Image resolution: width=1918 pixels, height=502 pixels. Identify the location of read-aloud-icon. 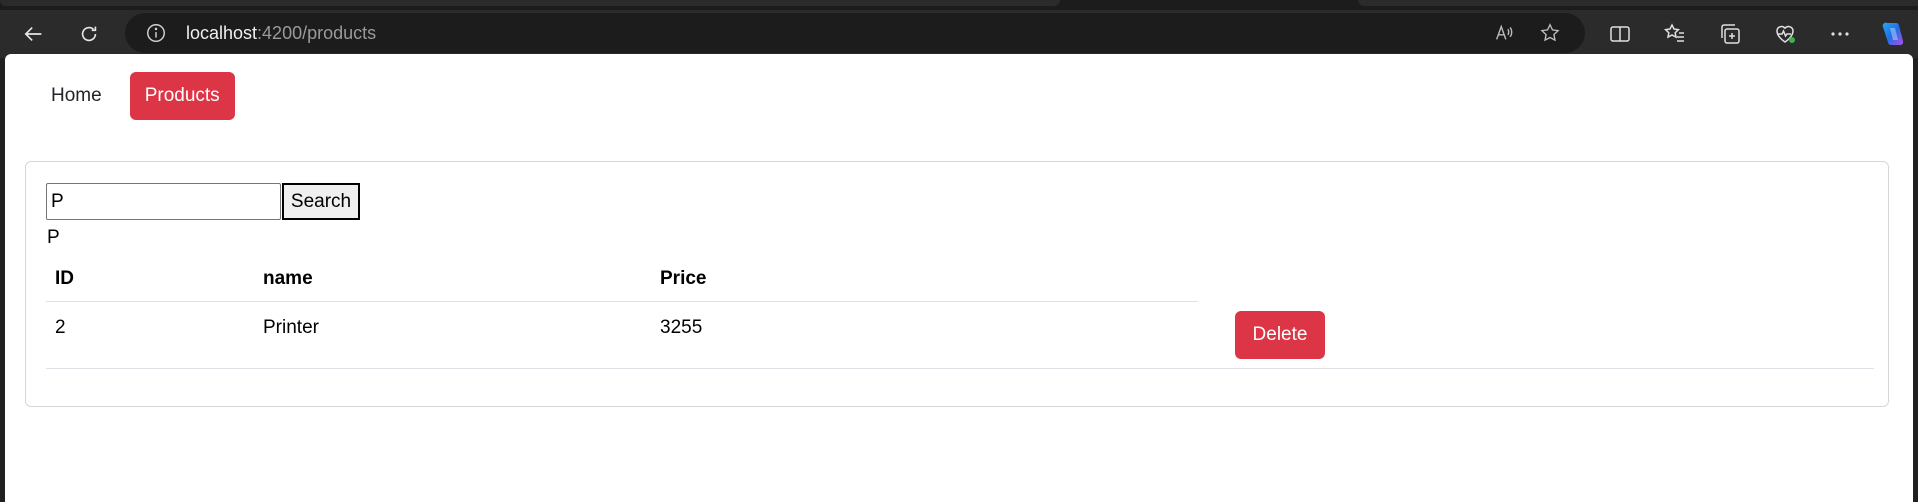
(1504, 33).